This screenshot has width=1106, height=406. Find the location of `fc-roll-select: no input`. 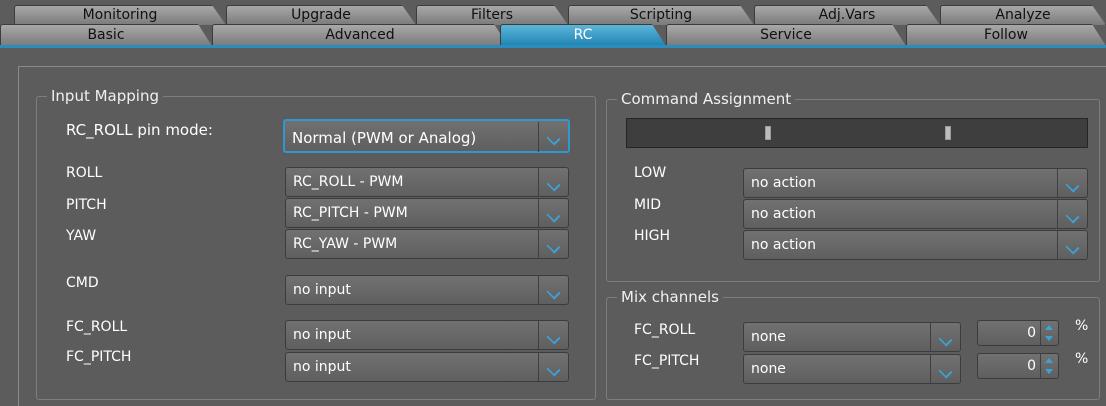

fc-roll-select: no input is located at coordinates (427, 335).